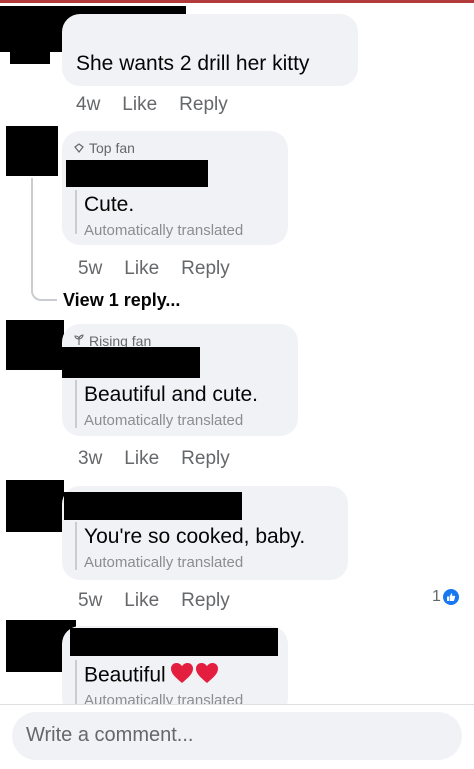 The width and height of the screenshot is (474, 769). I want to click on top-edge-strip, so click(237, 1).